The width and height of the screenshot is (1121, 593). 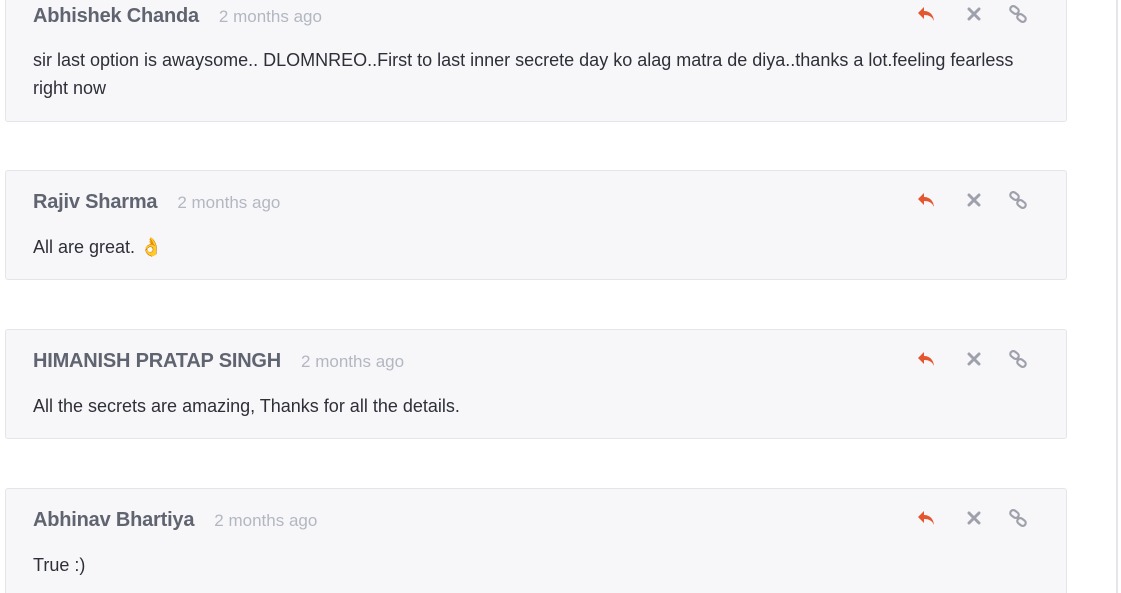 I want to click on scrollbar-track, so click(x=1117, y=296).